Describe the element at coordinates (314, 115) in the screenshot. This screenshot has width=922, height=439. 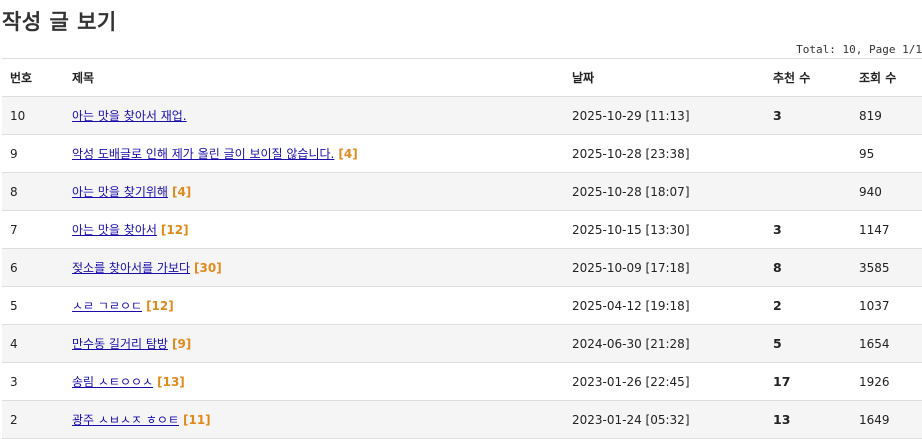
I see `post-title-cell: 아는 맛을 찾아서 재업.` at that location.